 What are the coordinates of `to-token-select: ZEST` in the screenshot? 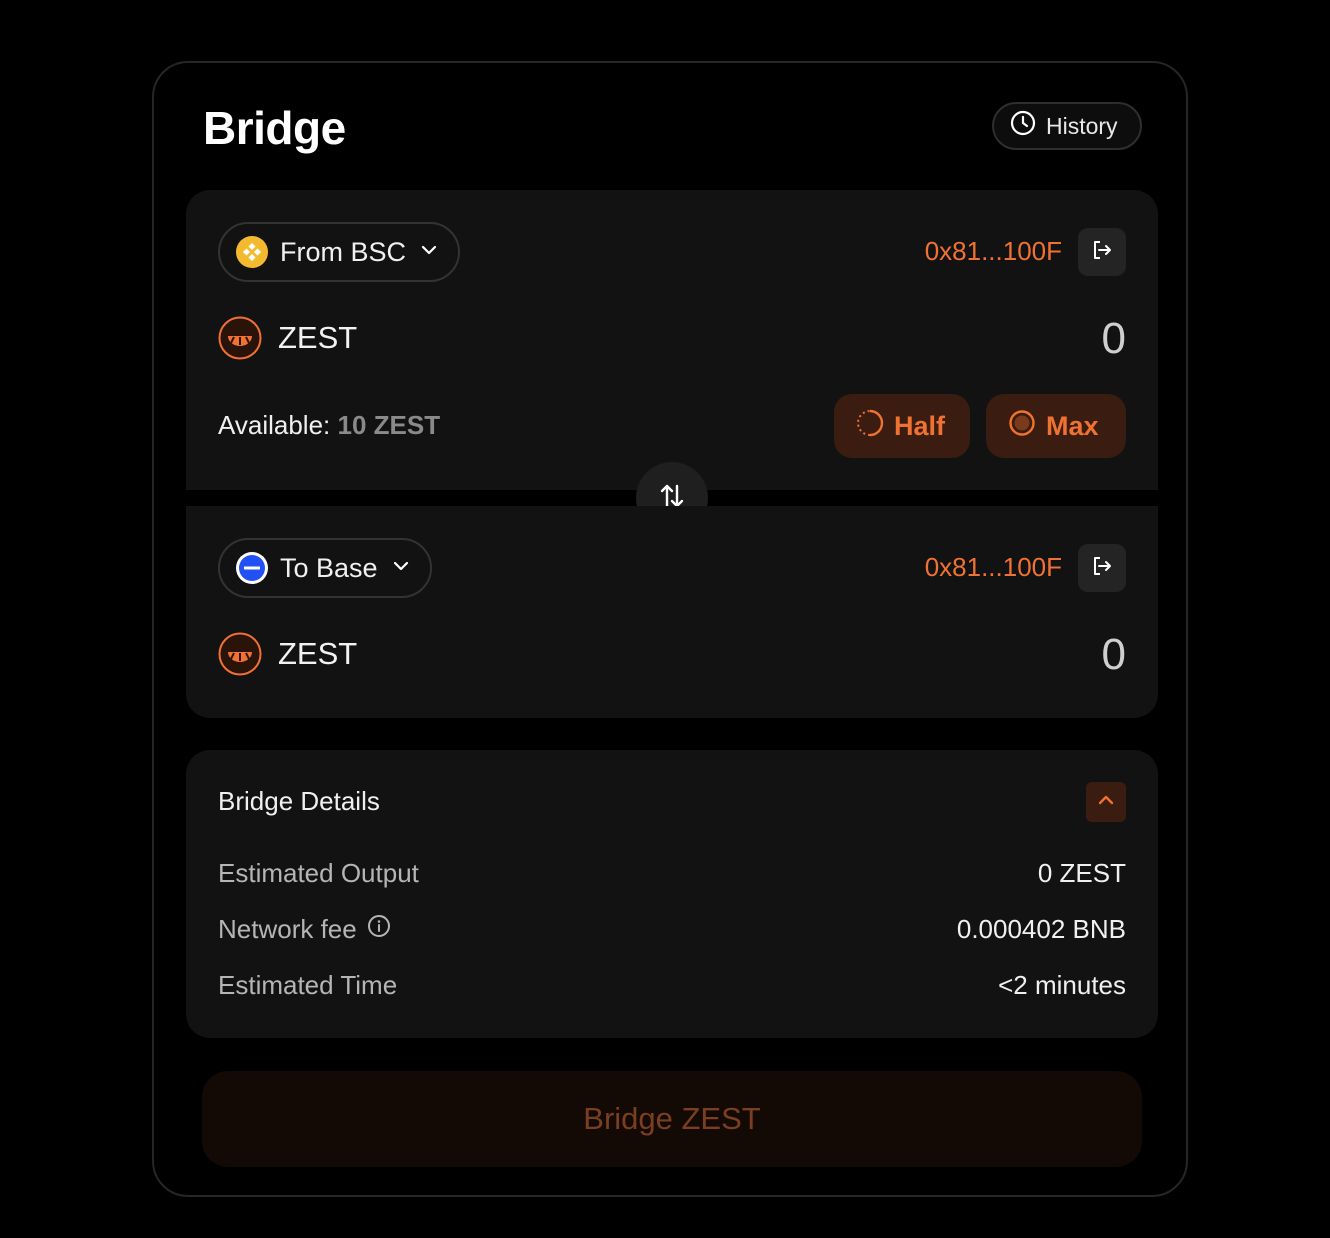 It's located at (287, 654).